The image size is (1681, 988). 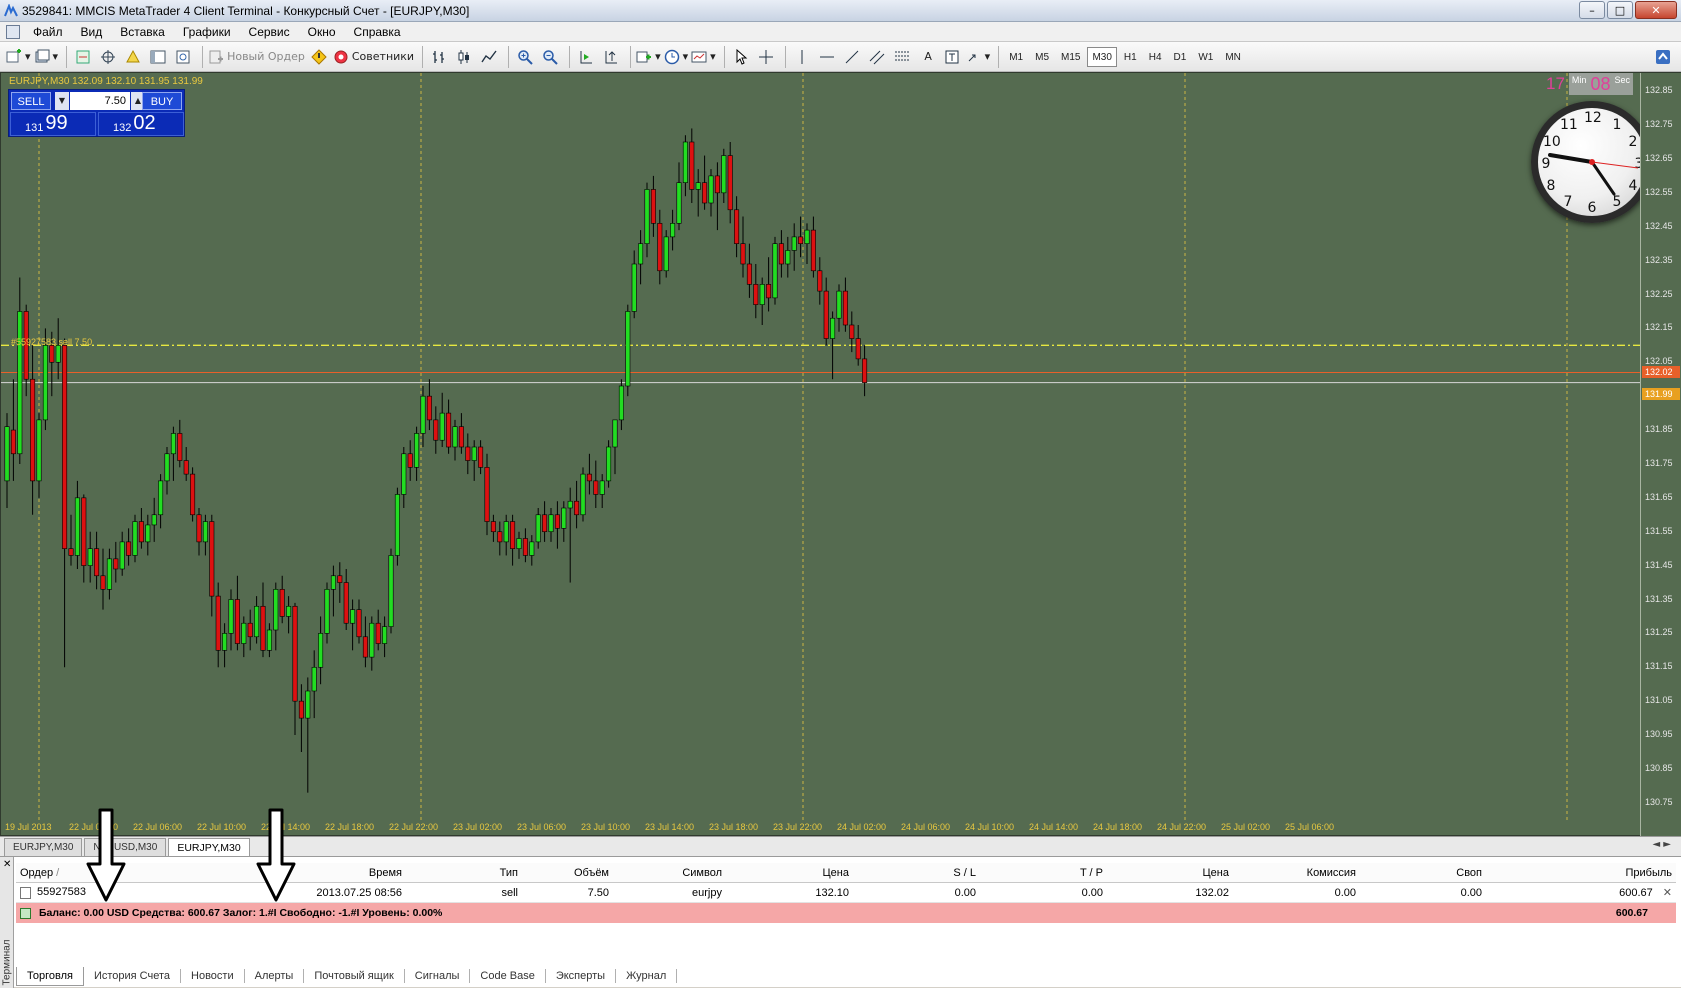 What do you see at coordinates (766, 57) in the screenshot?
I see `crosshair-button` at bounding box center [766, 57].